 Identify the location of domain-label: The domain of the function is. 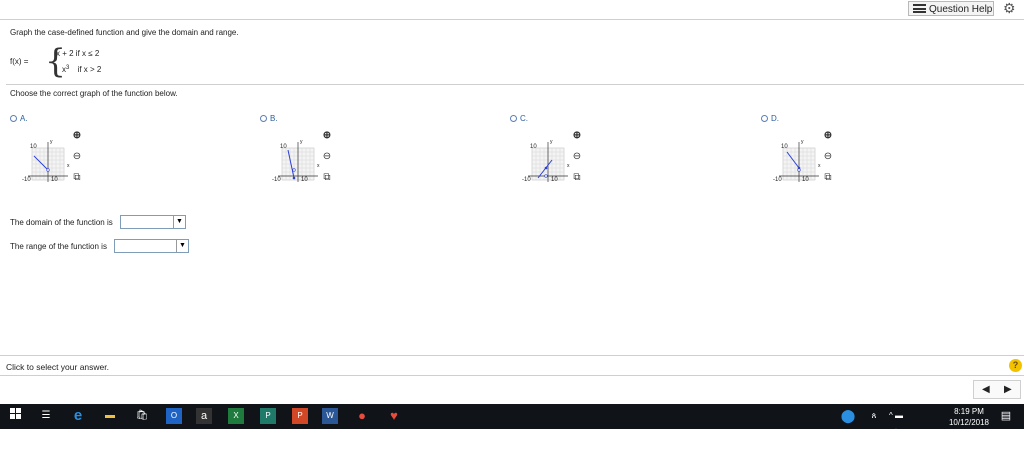
(61, 222).